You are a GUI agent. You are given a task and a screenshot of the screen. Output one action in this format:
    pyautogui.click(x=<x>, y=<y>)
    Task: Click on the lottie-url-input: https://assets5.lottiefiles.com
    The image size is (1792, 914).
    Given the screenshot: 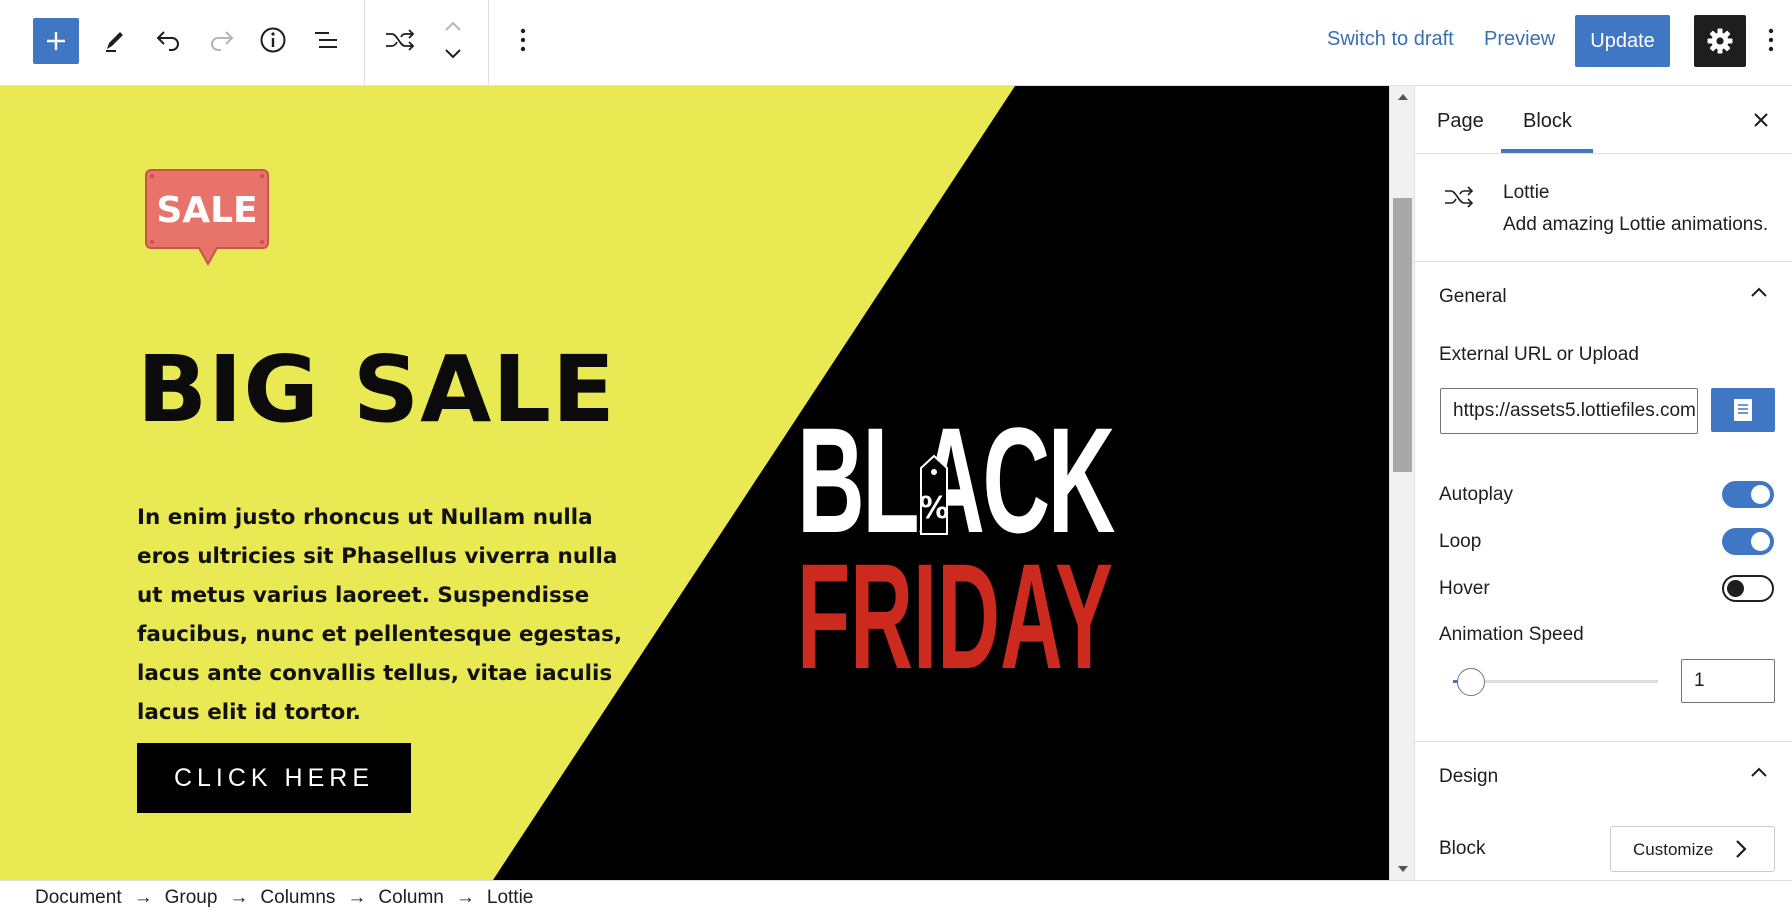 What is the action you would take?
    pyautogui.click(x=1569, y=411)
    